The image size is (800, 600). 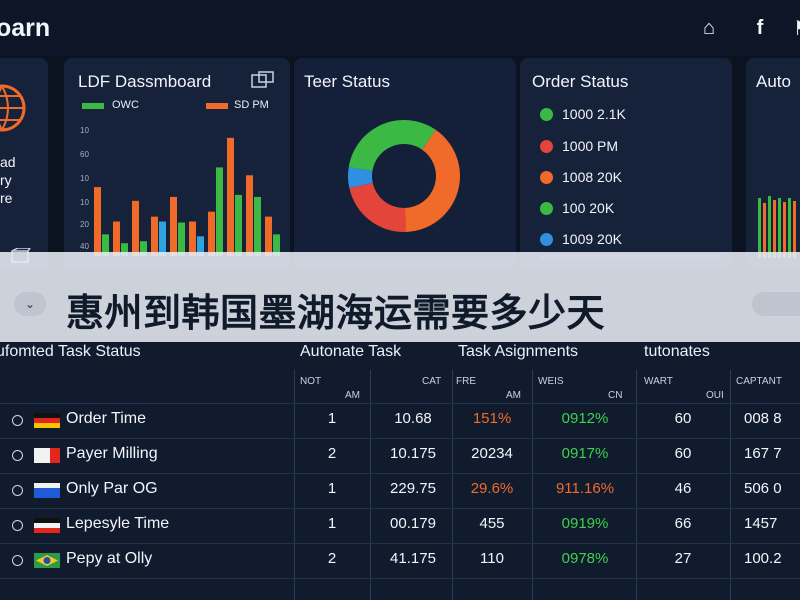 What do you see at coordinates (492, 453) in the screenshot?
I see `cell: 20234` at bounding box center [492, 453].